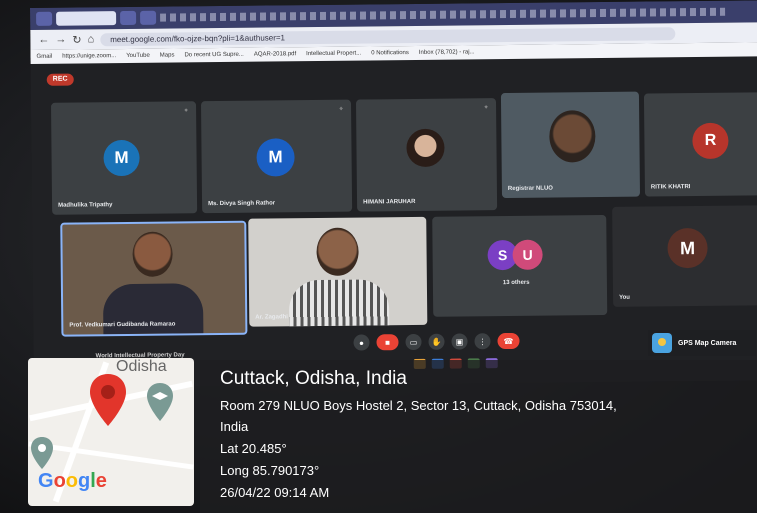  Describe the element at coordinates (275, 492) in the screenshot. I see `location-datetime: 26/04/22 09:14 AM` at that location.